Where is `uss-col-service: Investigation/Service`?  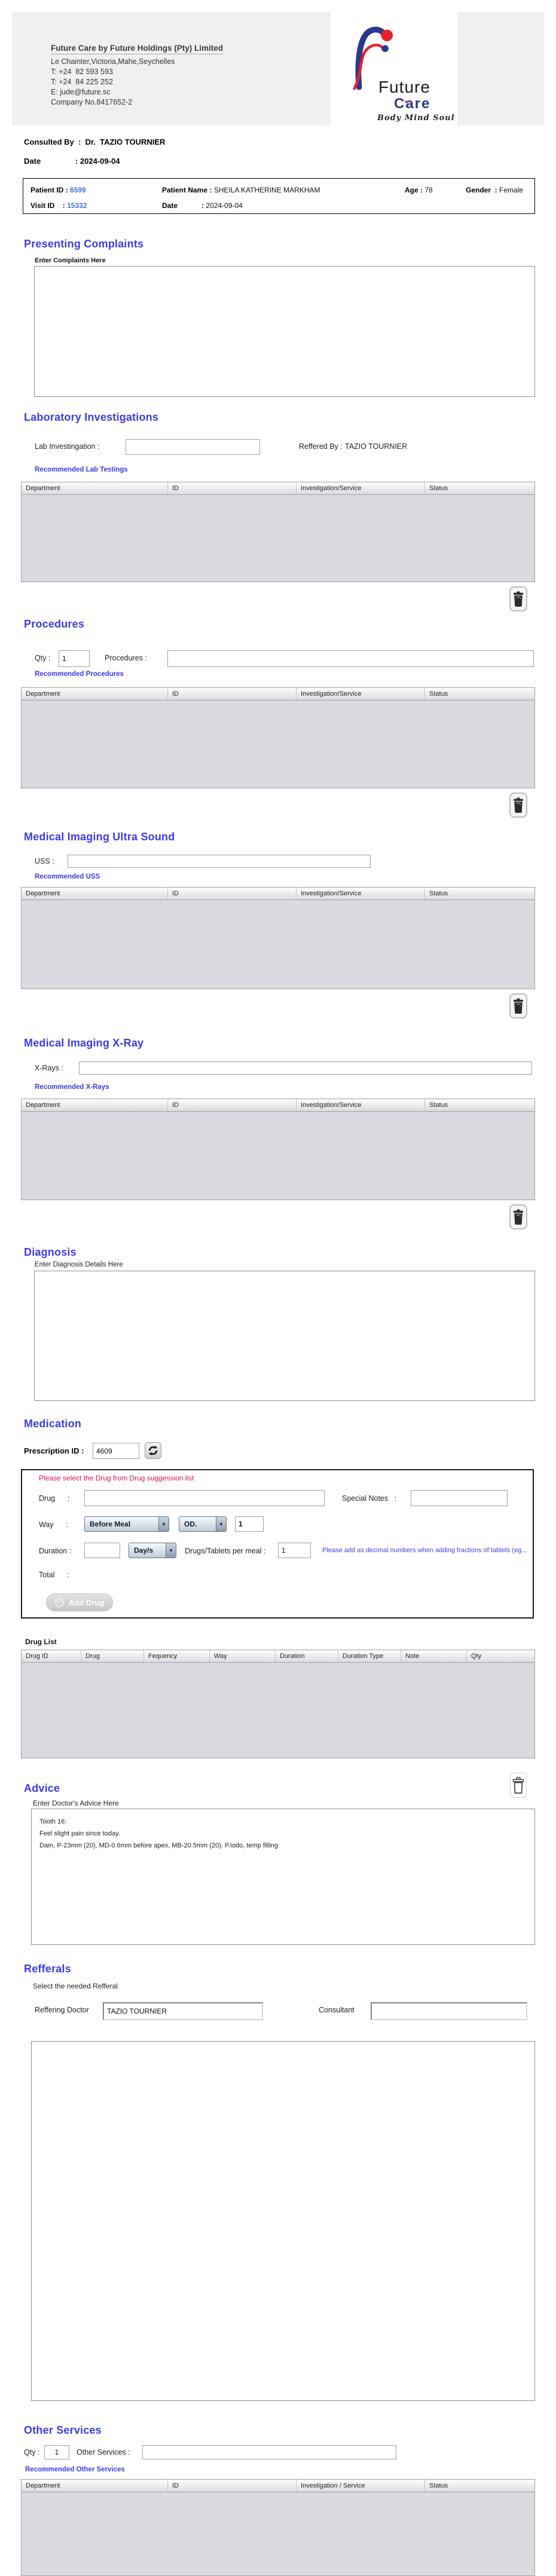 uss-col-service: Investigation/Service is located at coordinates (361, 894).